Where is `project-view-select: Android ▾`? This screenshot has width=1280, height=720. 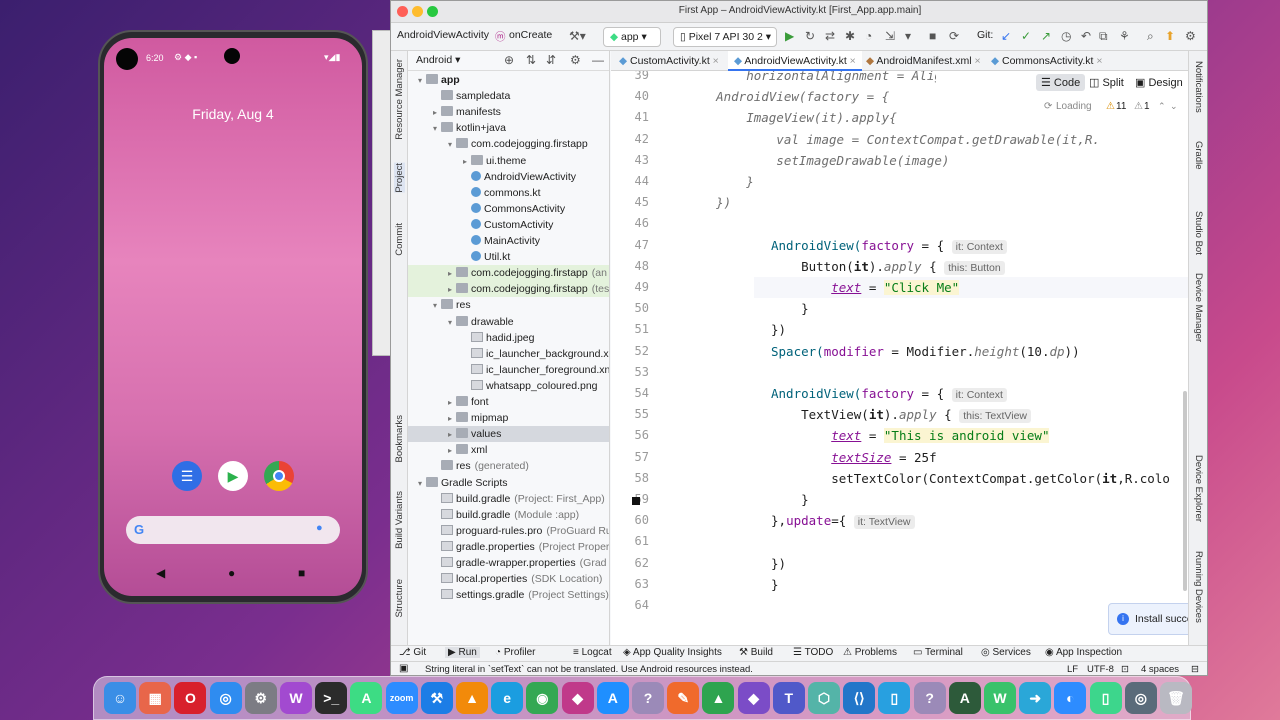
project-view-select: Android ▾ is located at coordinates (438, 60).